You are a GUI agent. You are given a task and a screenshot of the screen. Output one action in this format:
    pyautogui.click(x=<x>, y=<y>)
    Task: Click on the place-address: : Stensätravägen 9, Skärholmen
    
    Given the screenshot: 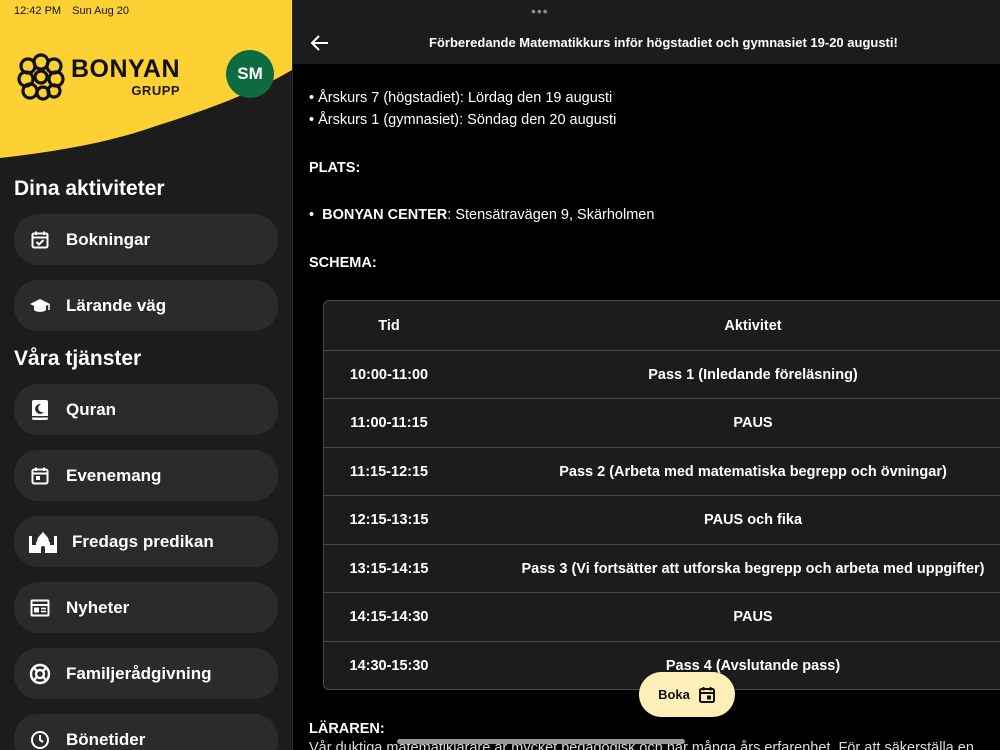 What is the action you would take?
    pyautogui.click(x=551, y=215)
    